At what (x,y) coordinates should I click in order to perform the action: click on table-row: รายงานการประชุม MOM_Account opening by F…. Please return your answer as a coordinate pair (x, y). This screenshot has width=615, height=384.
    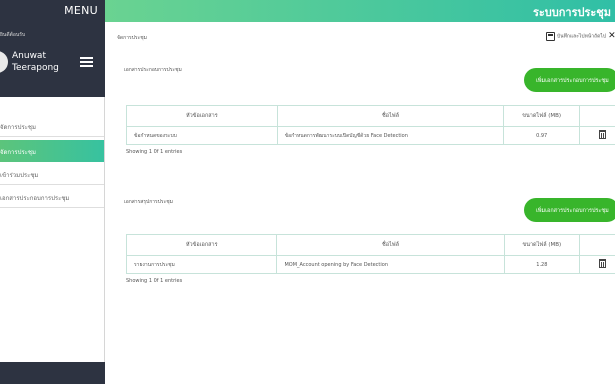
    Looking at the image, I should click on (370, 264).